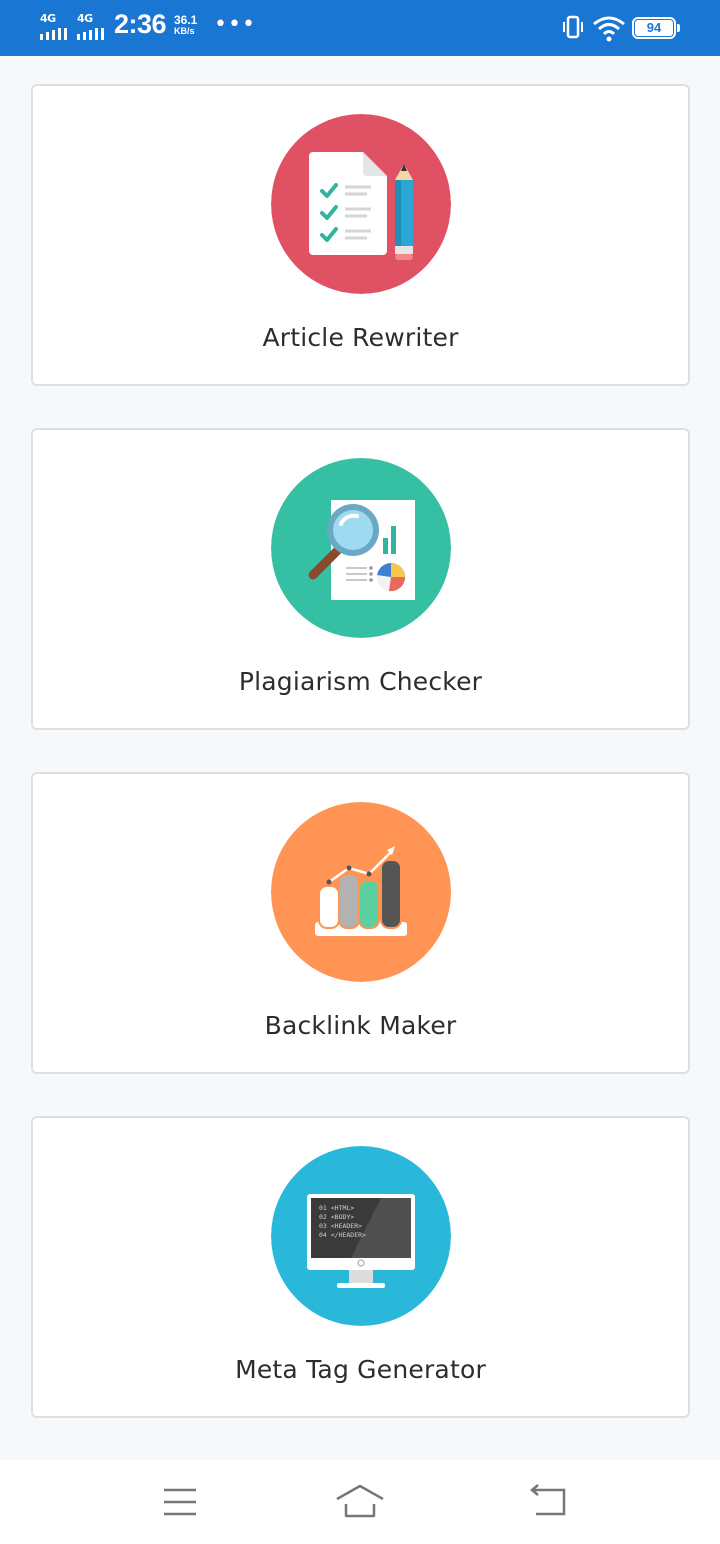 This screenshot has width=720, height=1544. What do you see at coordinates (361, 892) in the screenshot?
I see `backlink-maker-icon` at bounding box center [361, 892].